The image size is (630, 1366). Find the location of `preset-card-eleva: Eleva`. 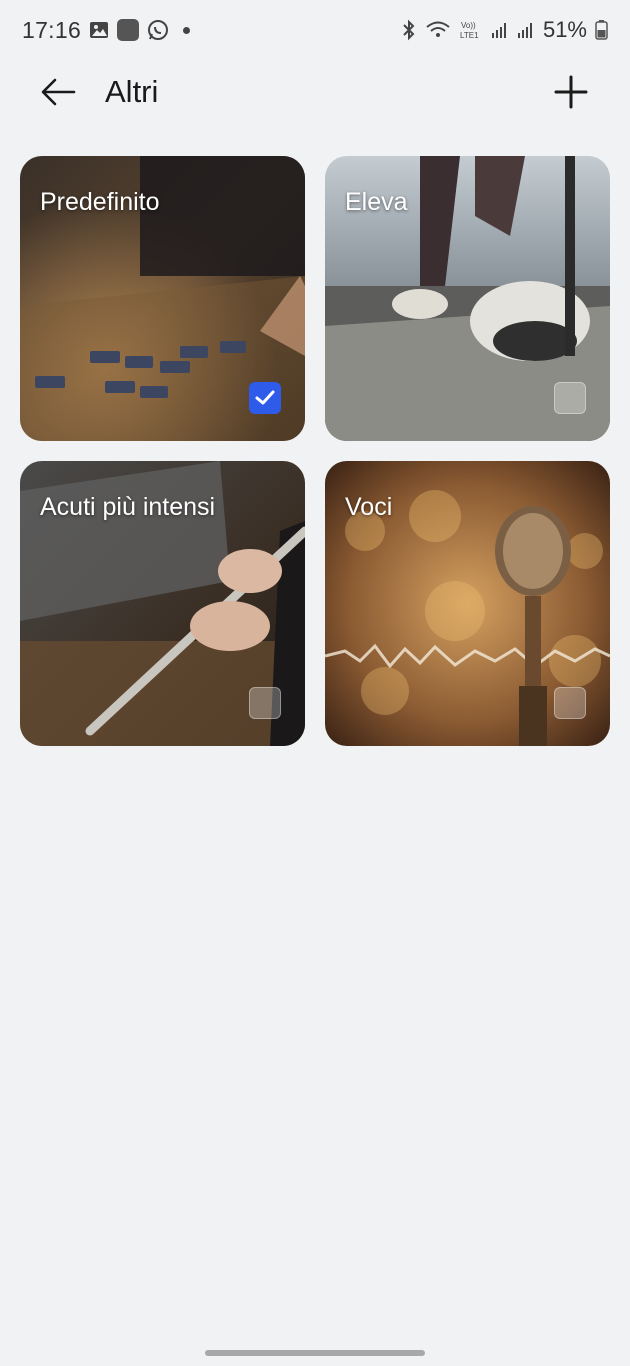

preset-card-eleva: Eleva is located at coordinates (467, 298).